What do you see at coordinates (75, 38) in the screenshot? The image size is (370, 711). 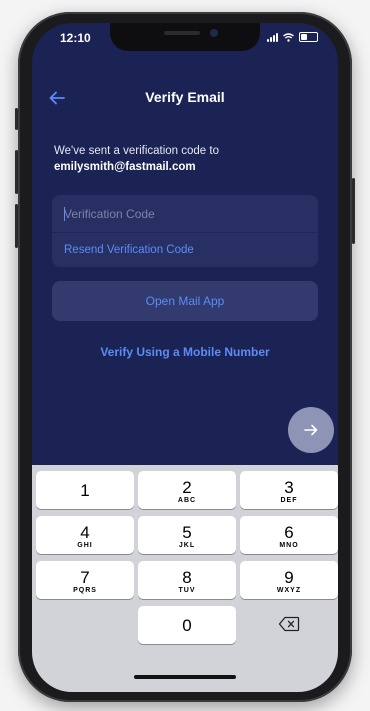 I see `status-time: 12:10` at bounding box center [75, 38].